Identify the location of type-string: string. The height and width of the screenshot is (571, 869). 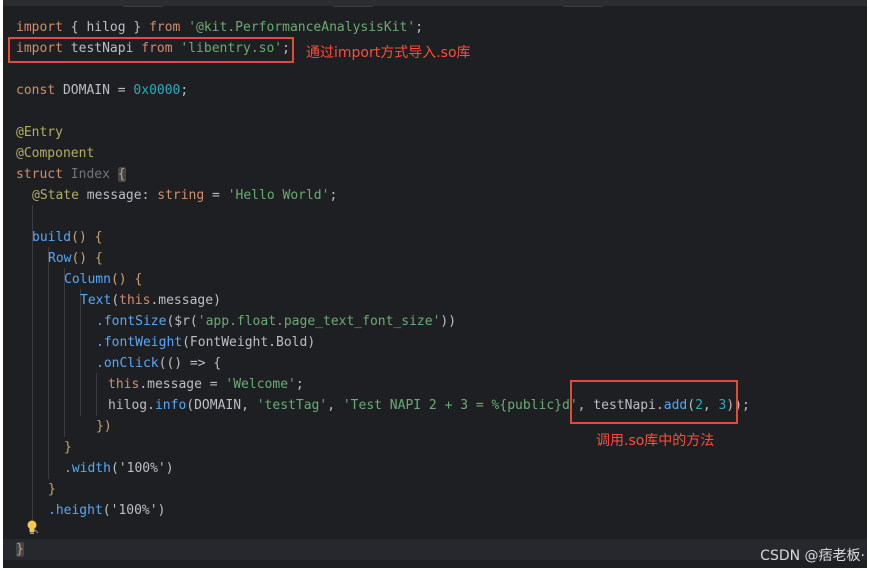
(181, 195).